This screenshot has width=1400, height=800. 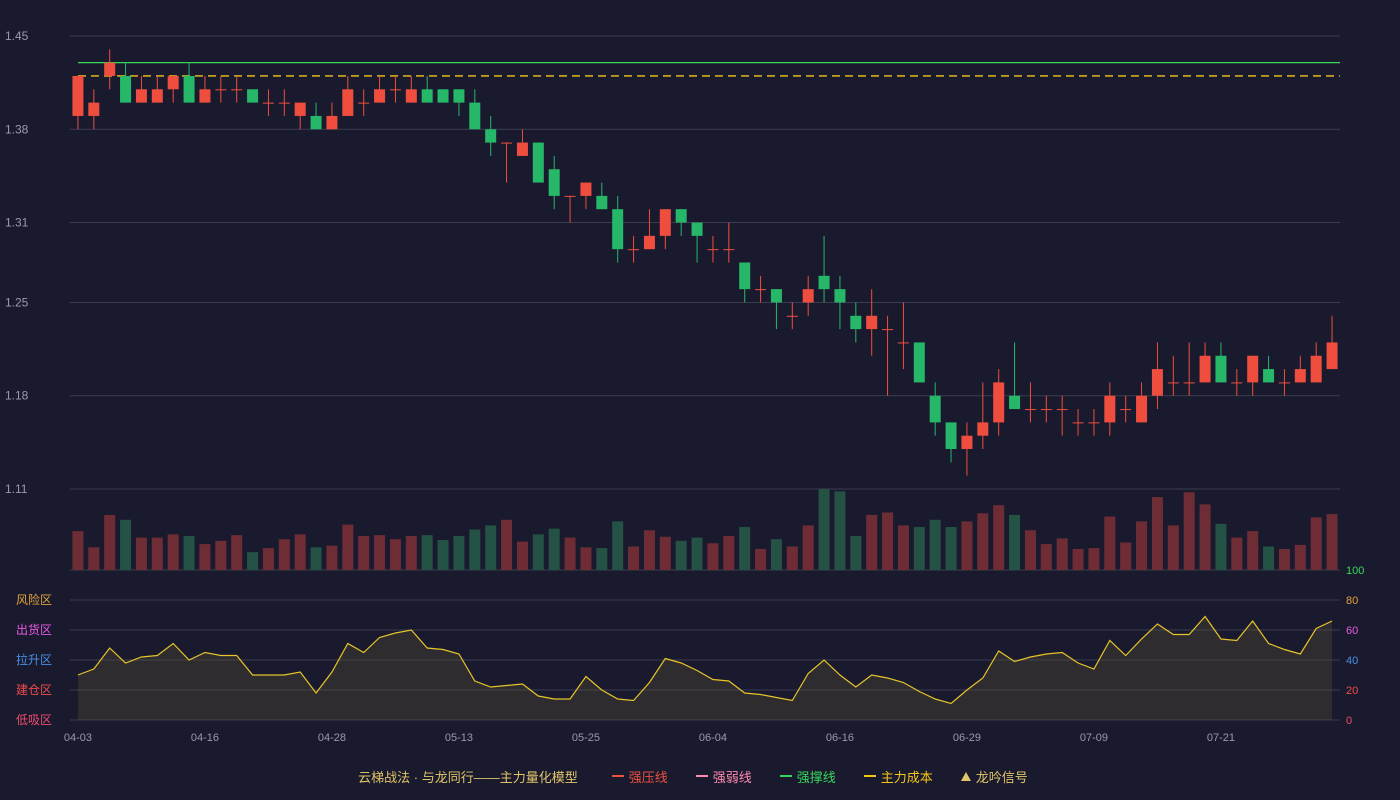 What do you see at coordinates (205, 738) in the screenshot?
I see `x-tick-label: 04-16` at bounding box center [205, 738].